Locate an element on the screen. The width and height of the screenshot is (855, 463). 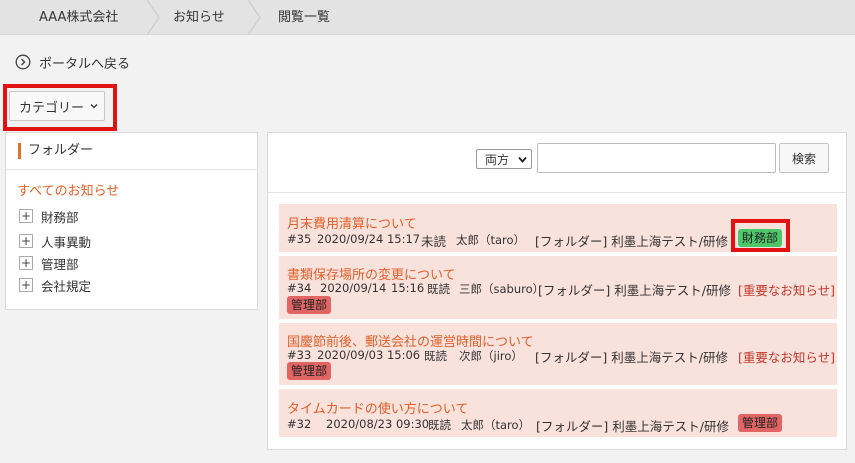
folder-item-label: 会社規定 is located at coordinates (66, 286).